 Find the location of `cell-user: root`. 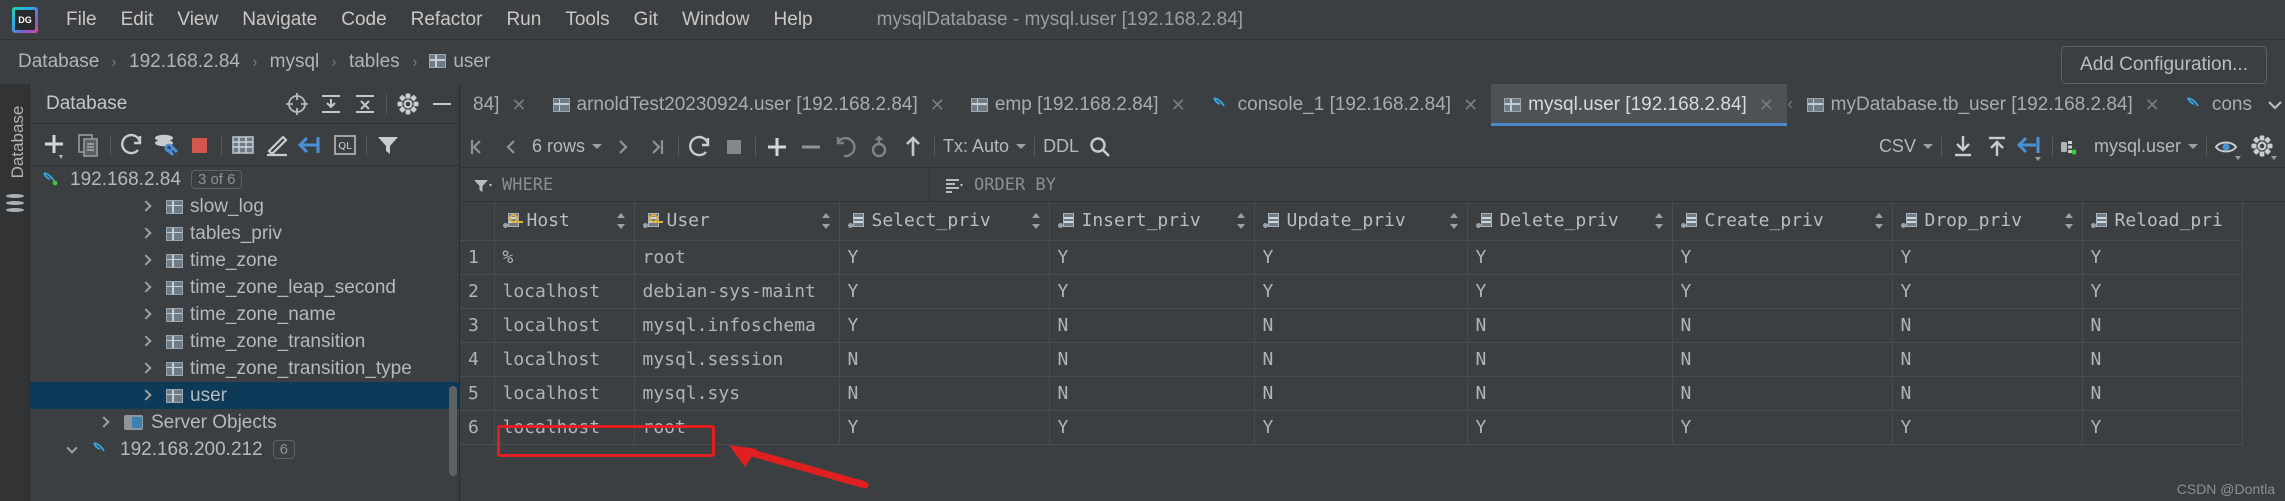

cell-user: root is located at coordinates (737, 257).